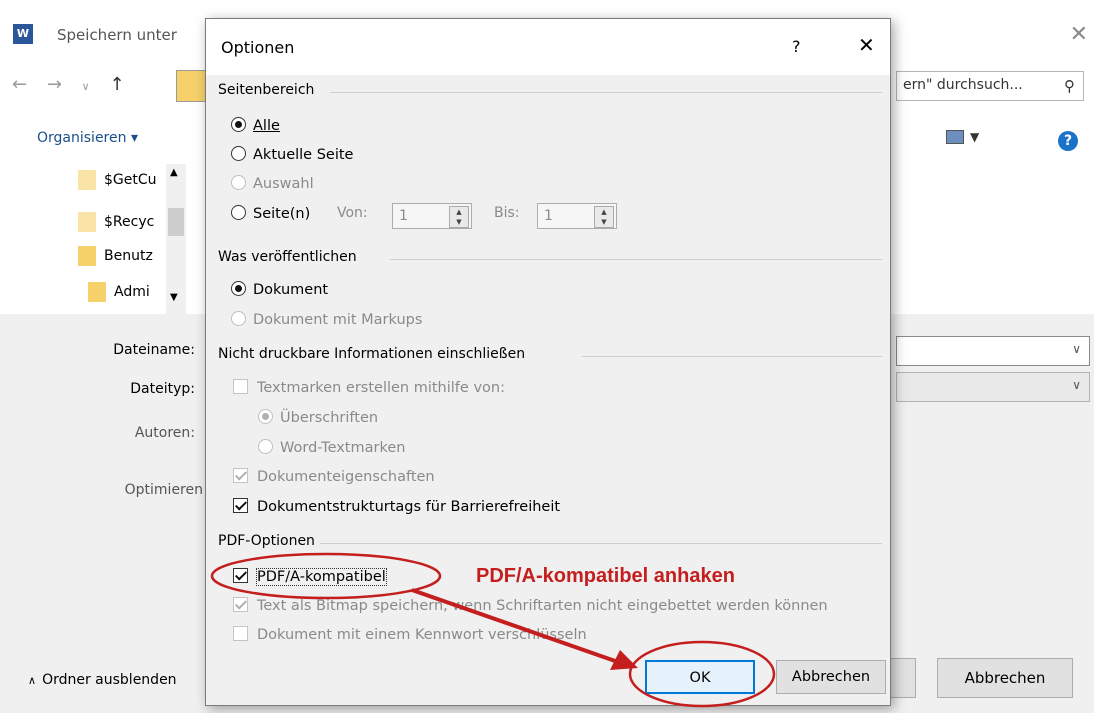  What do you see at coordinates (164, 433) in the screenshot?
I see `authors-label: Autoren:` at bounding box center [164, 433].